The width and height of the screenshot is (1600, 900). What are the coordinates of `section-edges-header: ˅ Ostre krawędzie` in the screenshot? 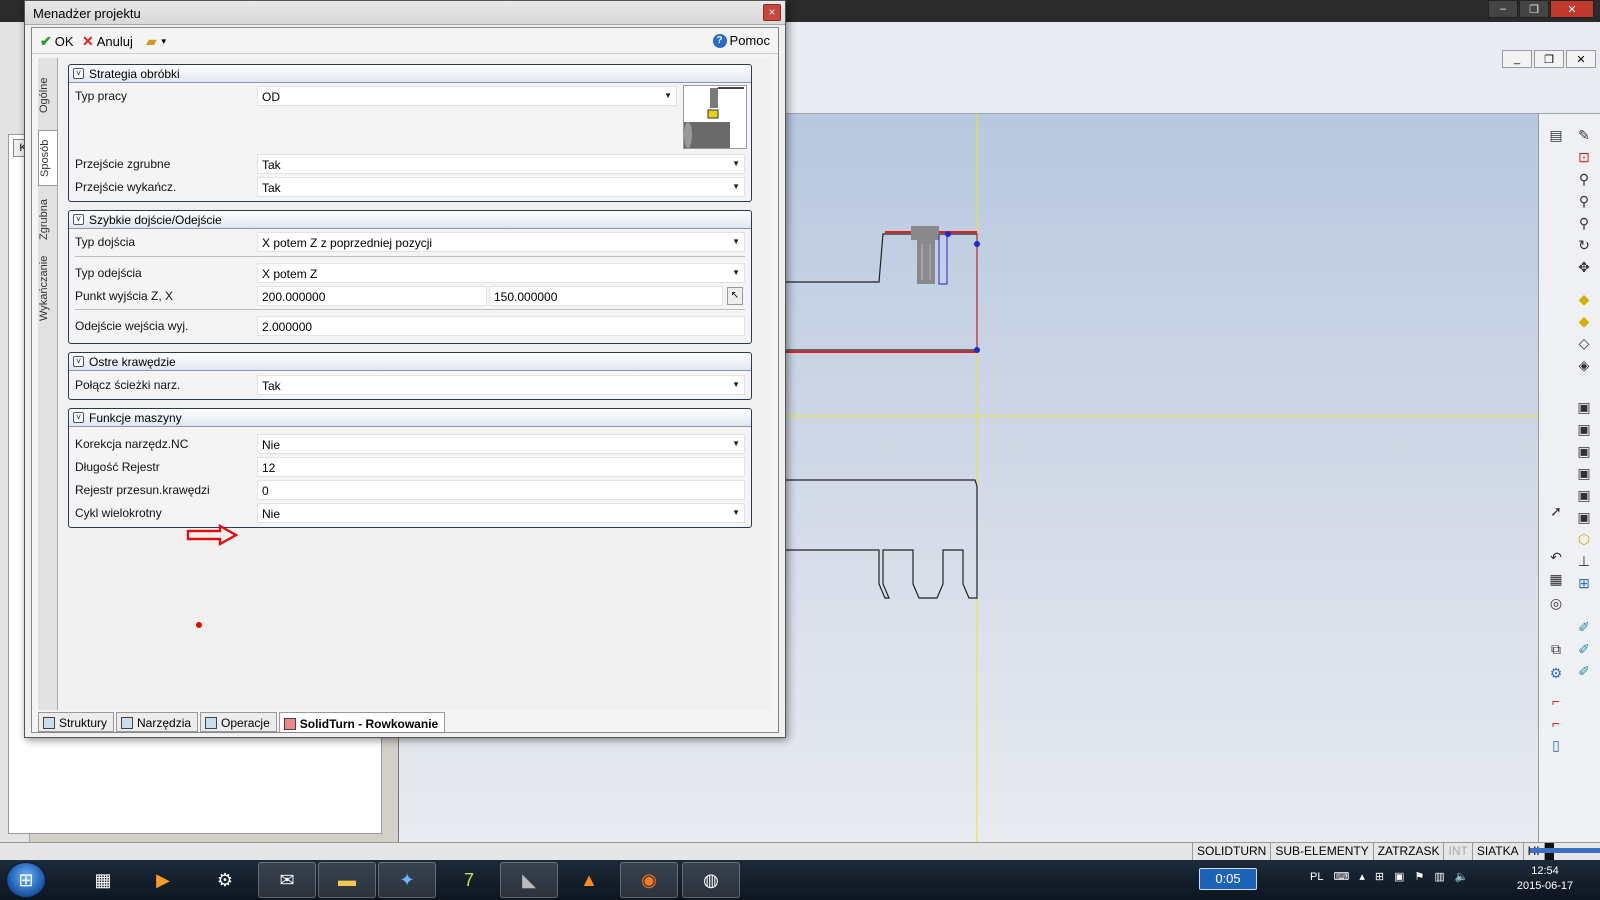 It's located at (410, 362).